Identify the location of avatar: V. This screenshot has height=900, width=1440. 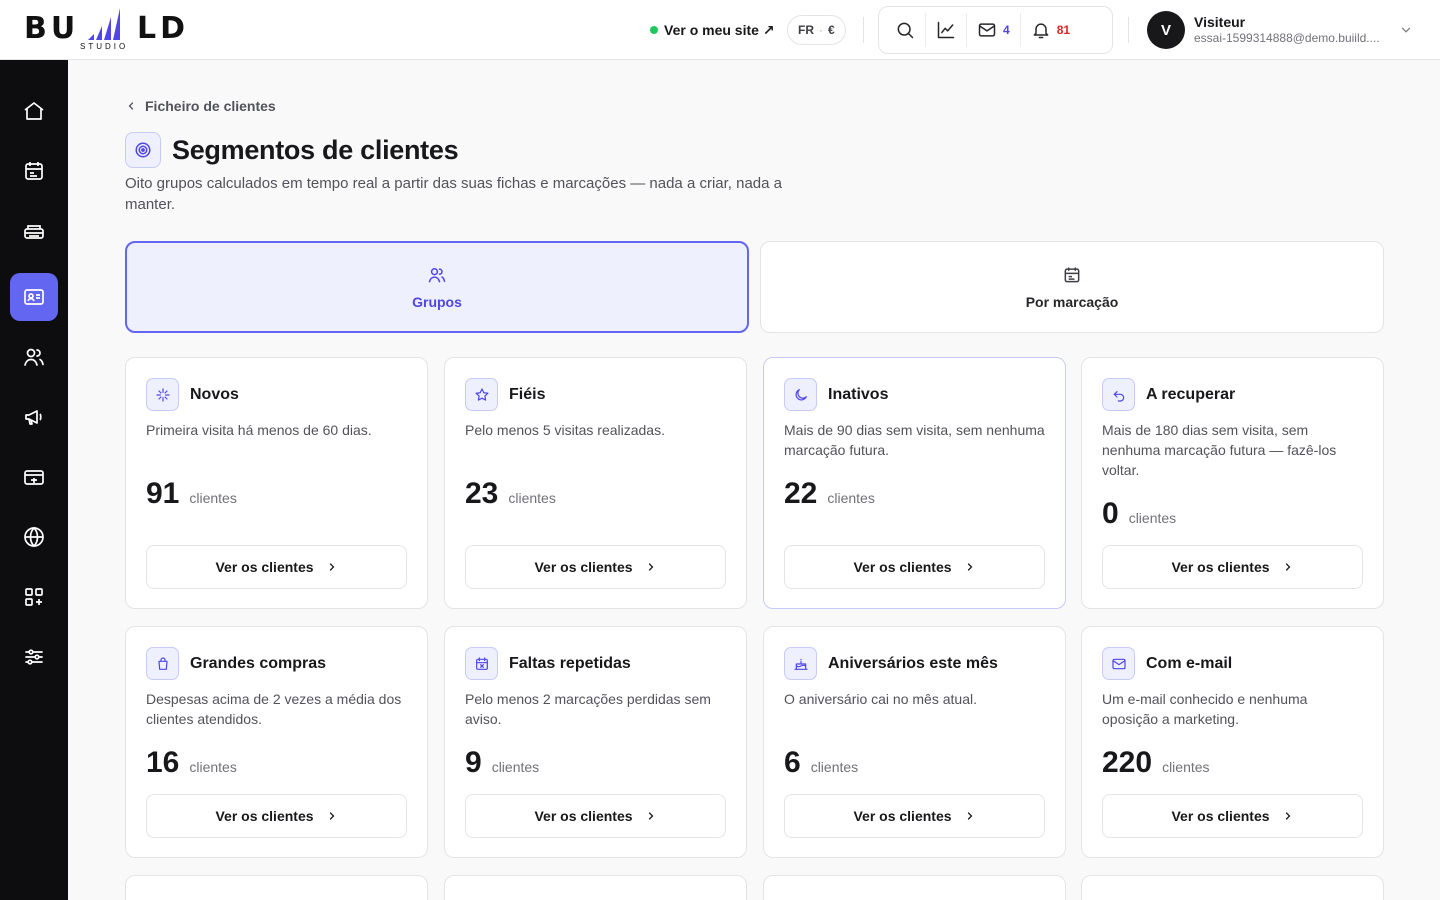
(1166, 30).